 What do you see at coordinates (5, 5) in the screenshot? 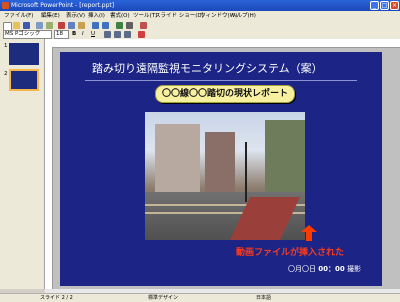
I see `powerpoint-icon` at bounding box center [5, 5].